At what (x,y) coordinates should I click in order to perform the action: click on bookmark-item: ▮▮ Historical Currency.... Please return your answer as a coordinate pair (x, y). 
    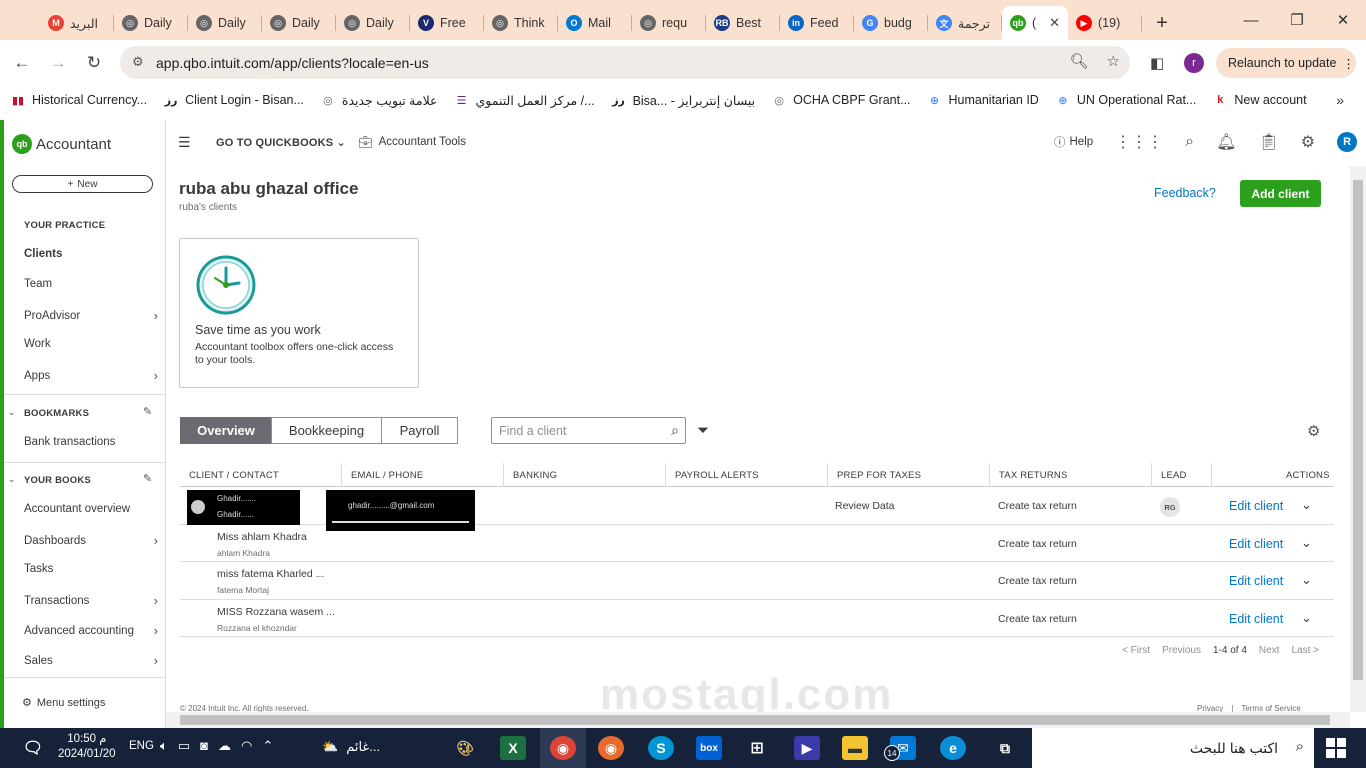
    Looking at the image, I should click on (78, 100).